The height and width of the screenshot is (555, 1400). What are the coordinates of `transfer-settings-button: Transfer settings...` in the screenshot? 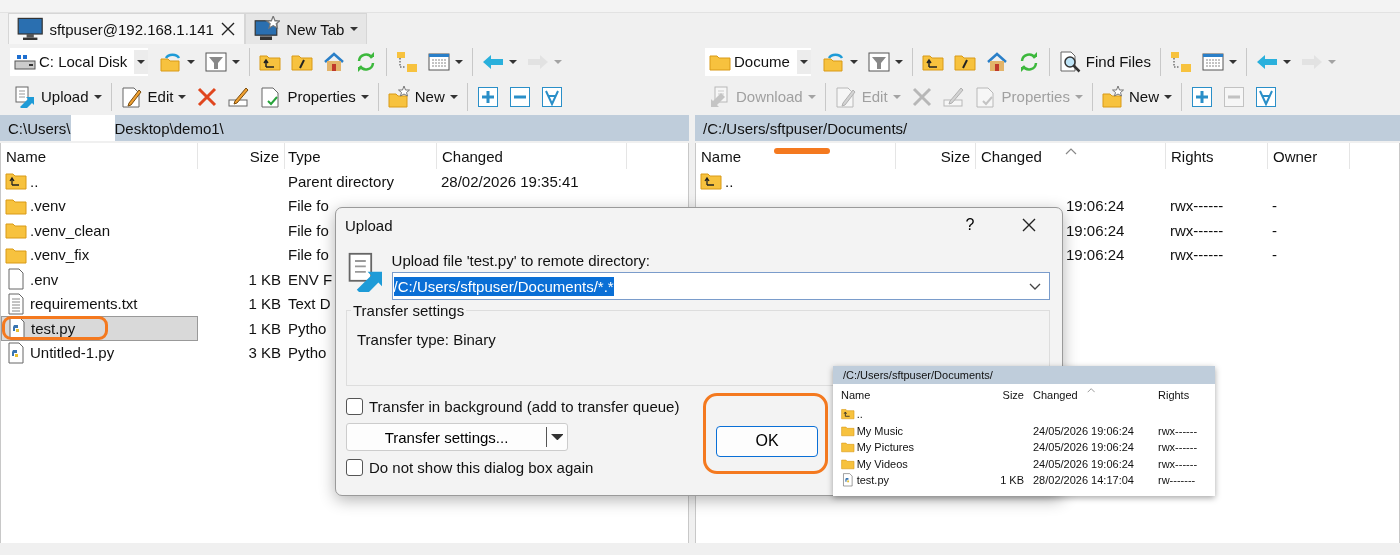 It's located at (457, 437).